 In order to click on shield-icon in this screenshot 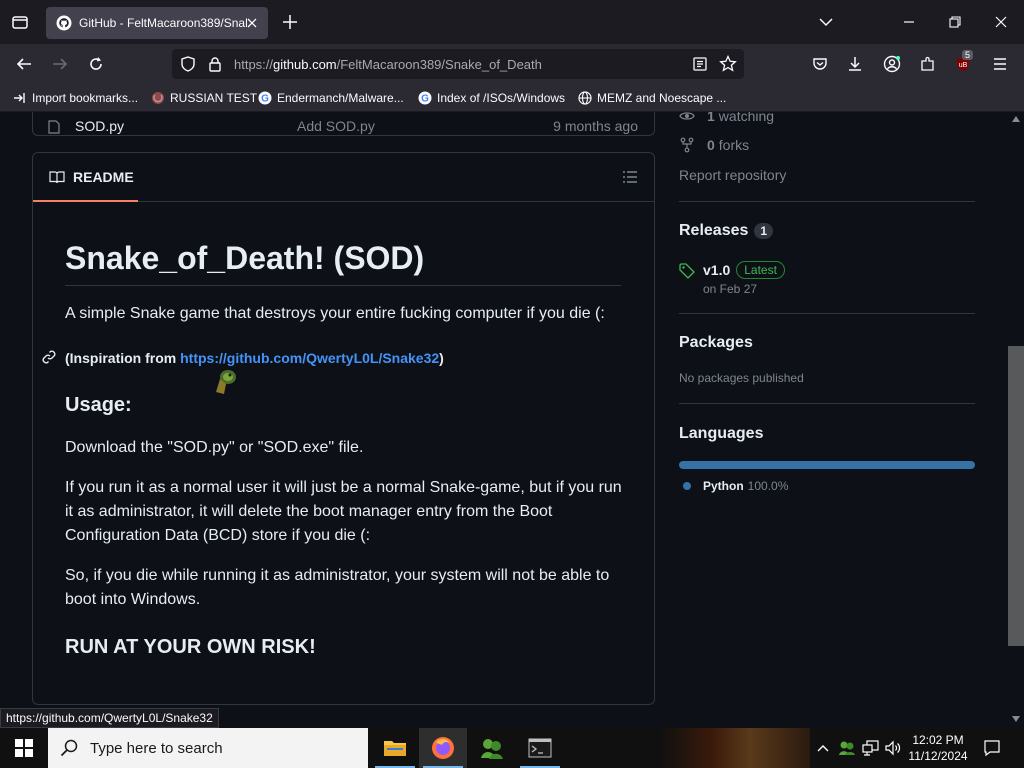, I will do `click(188, 64)`.